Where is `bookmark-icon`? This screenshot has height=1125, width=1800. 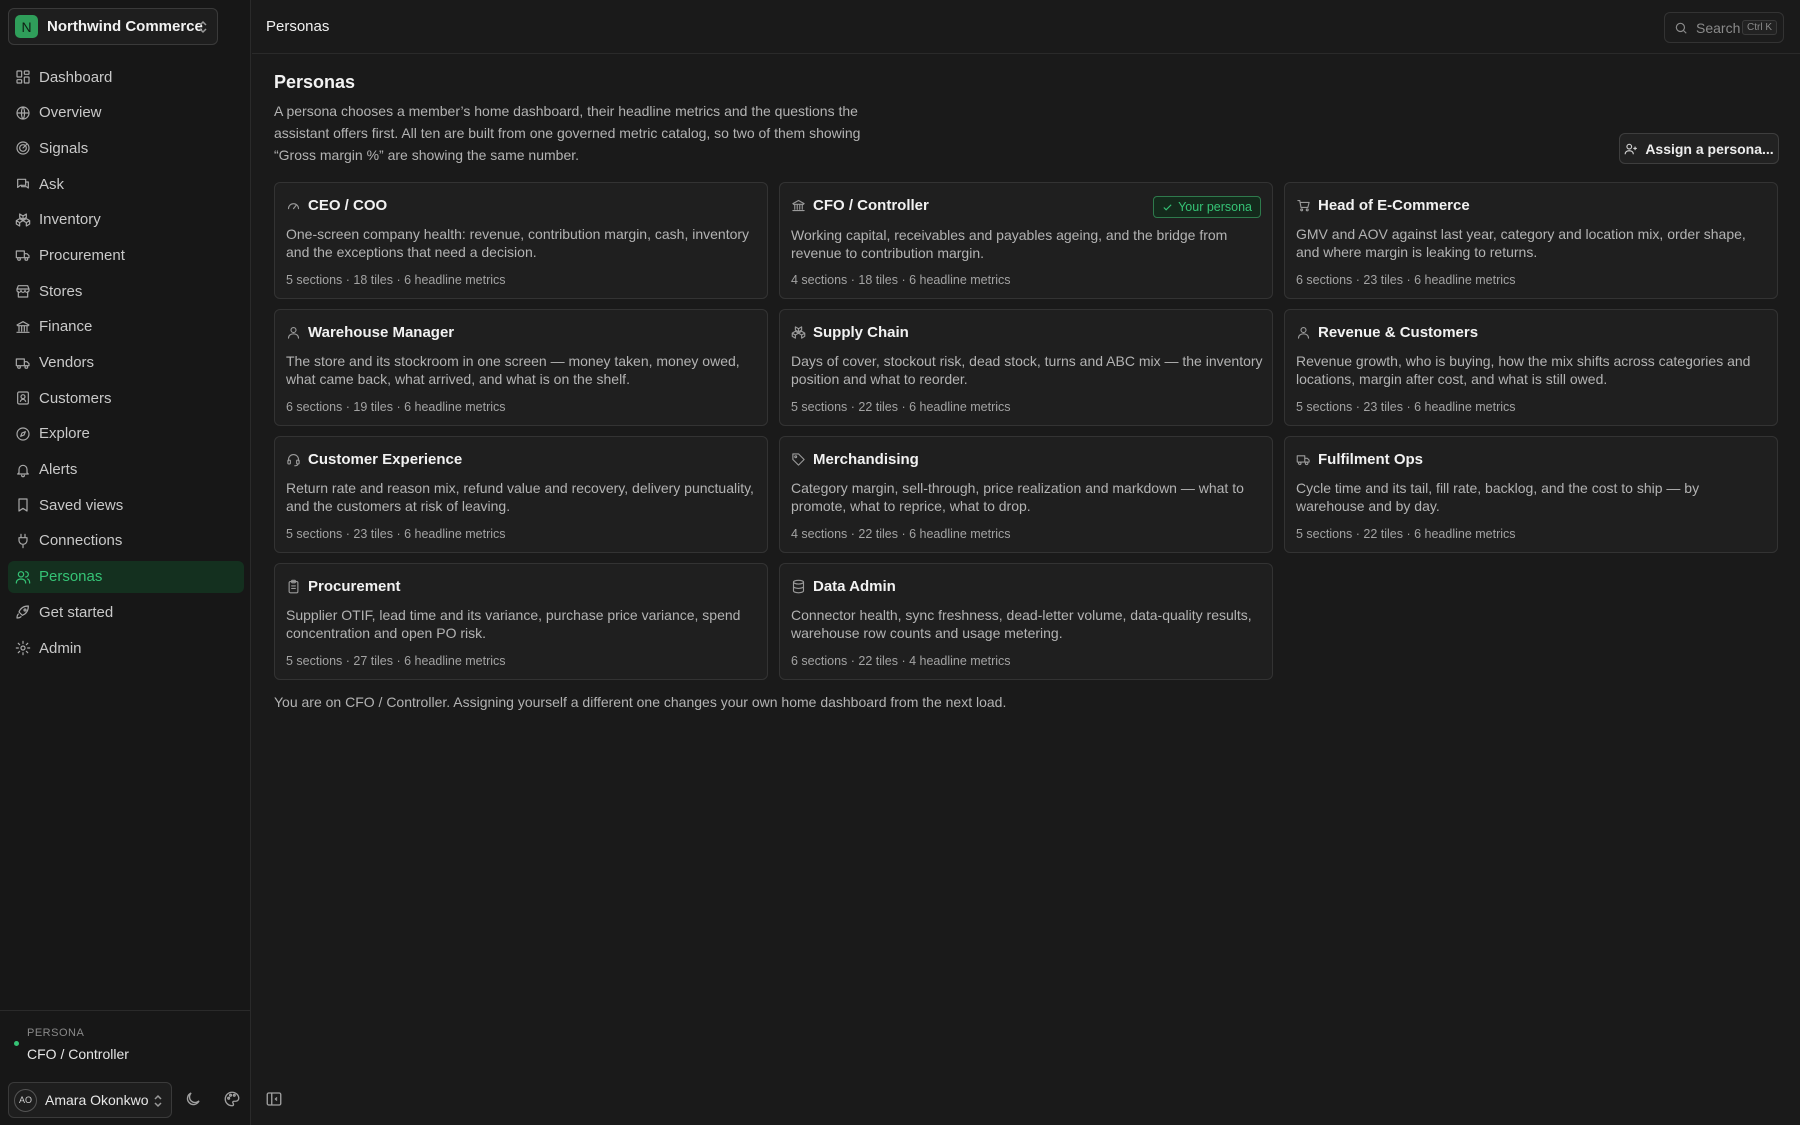
bookmark-icon is located at coordinates (23, 505).